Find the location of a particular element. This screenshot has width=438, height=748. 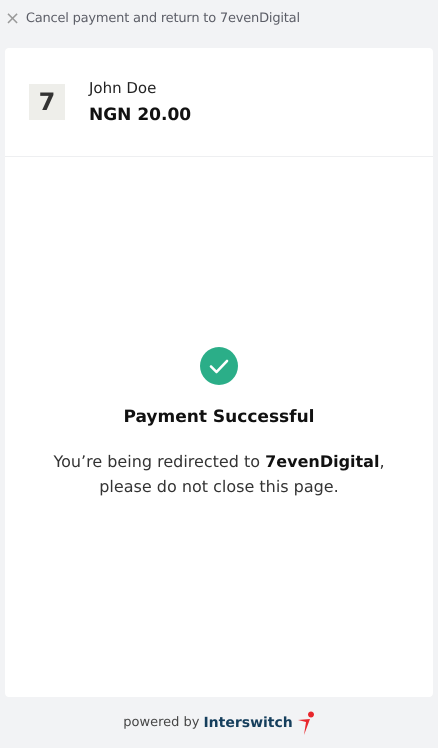

status-title: Payment Successful is located at coordinates (219, 417).